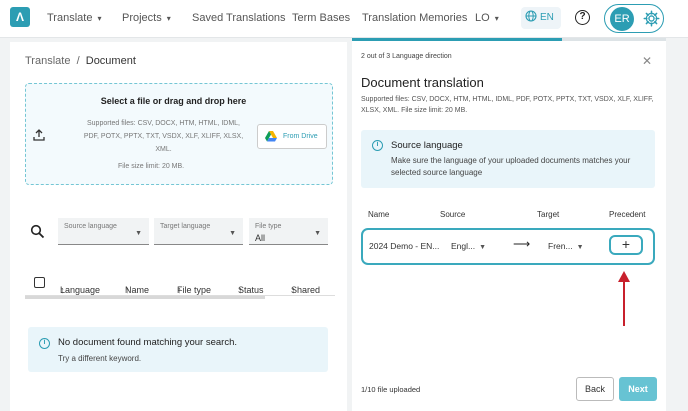 The image size is (688, 411). What do you see at coordinates (47, 61) in the screenshot?
I see `breadcrumb-translate: Translate` at bounding box center [47, 61].